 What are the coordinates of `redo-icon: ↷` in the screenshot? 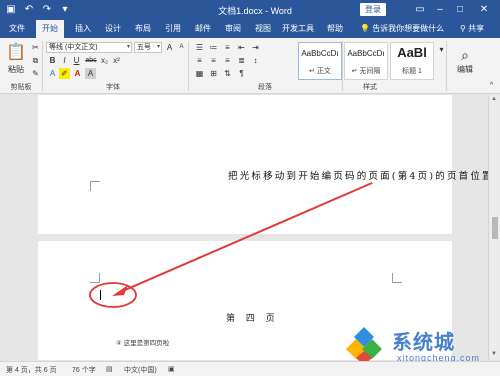 It's located at (47, 10).